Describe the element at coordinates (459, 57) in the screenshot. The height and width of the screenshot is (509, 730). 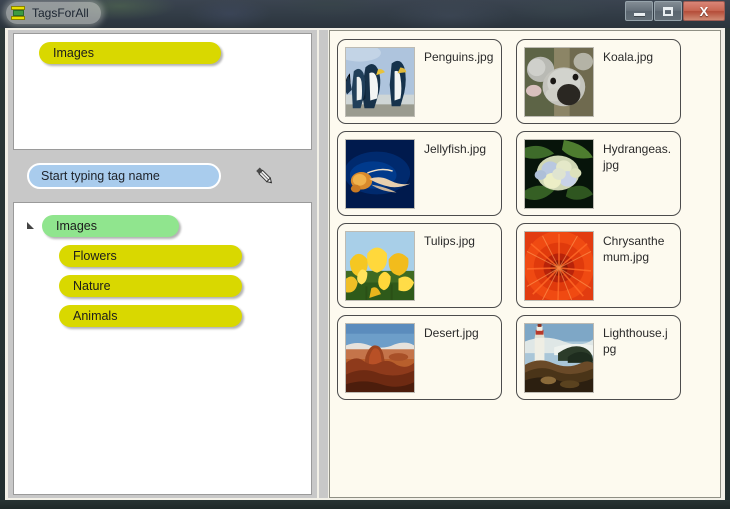
I see `file-name: Penguins.jpg` at that location.